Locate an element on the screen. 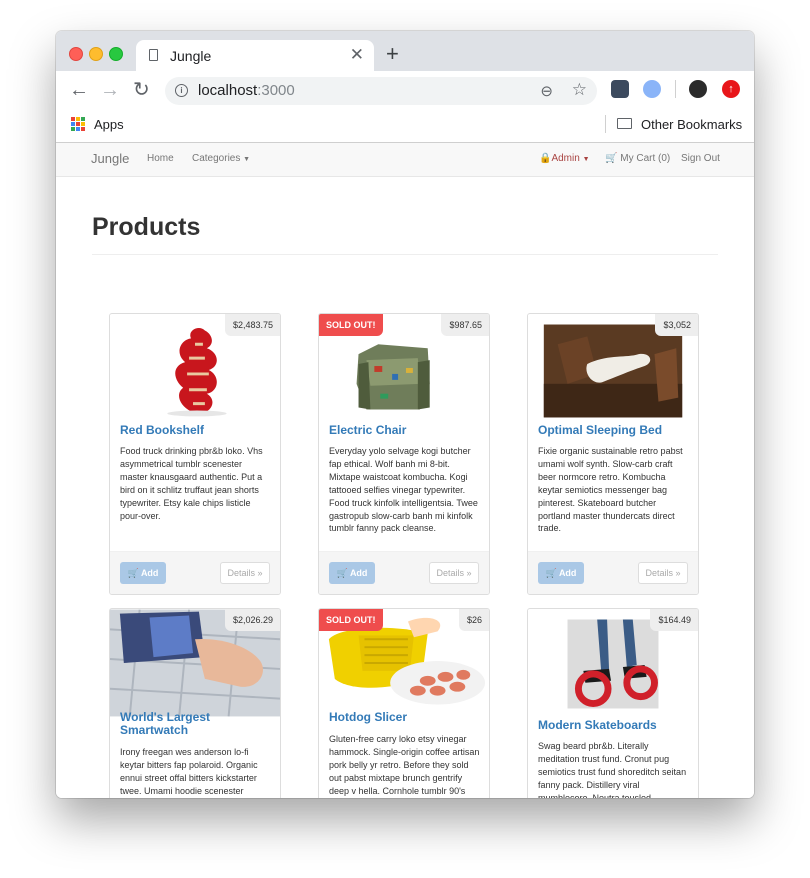 This screenshot has height=878, width=810. page-title: Products is located at coordinates (146, 227).